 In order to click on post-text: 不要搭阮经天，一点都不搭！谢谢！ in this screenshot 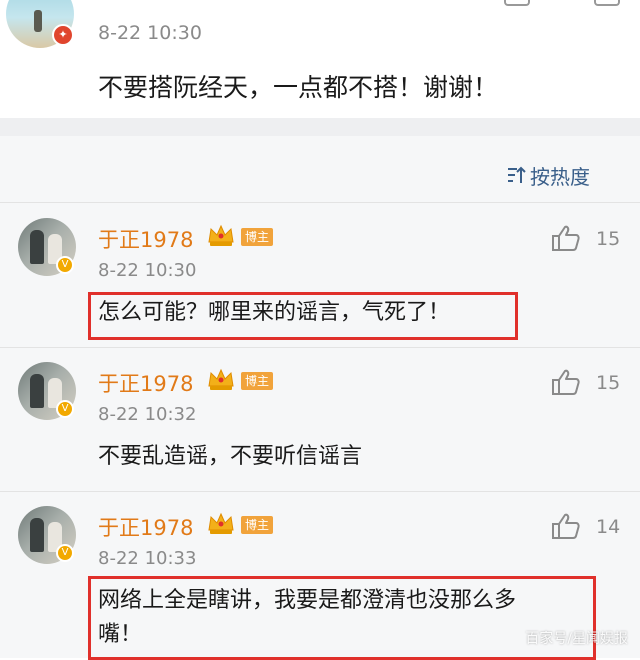, I will do `click(298, 87)`.